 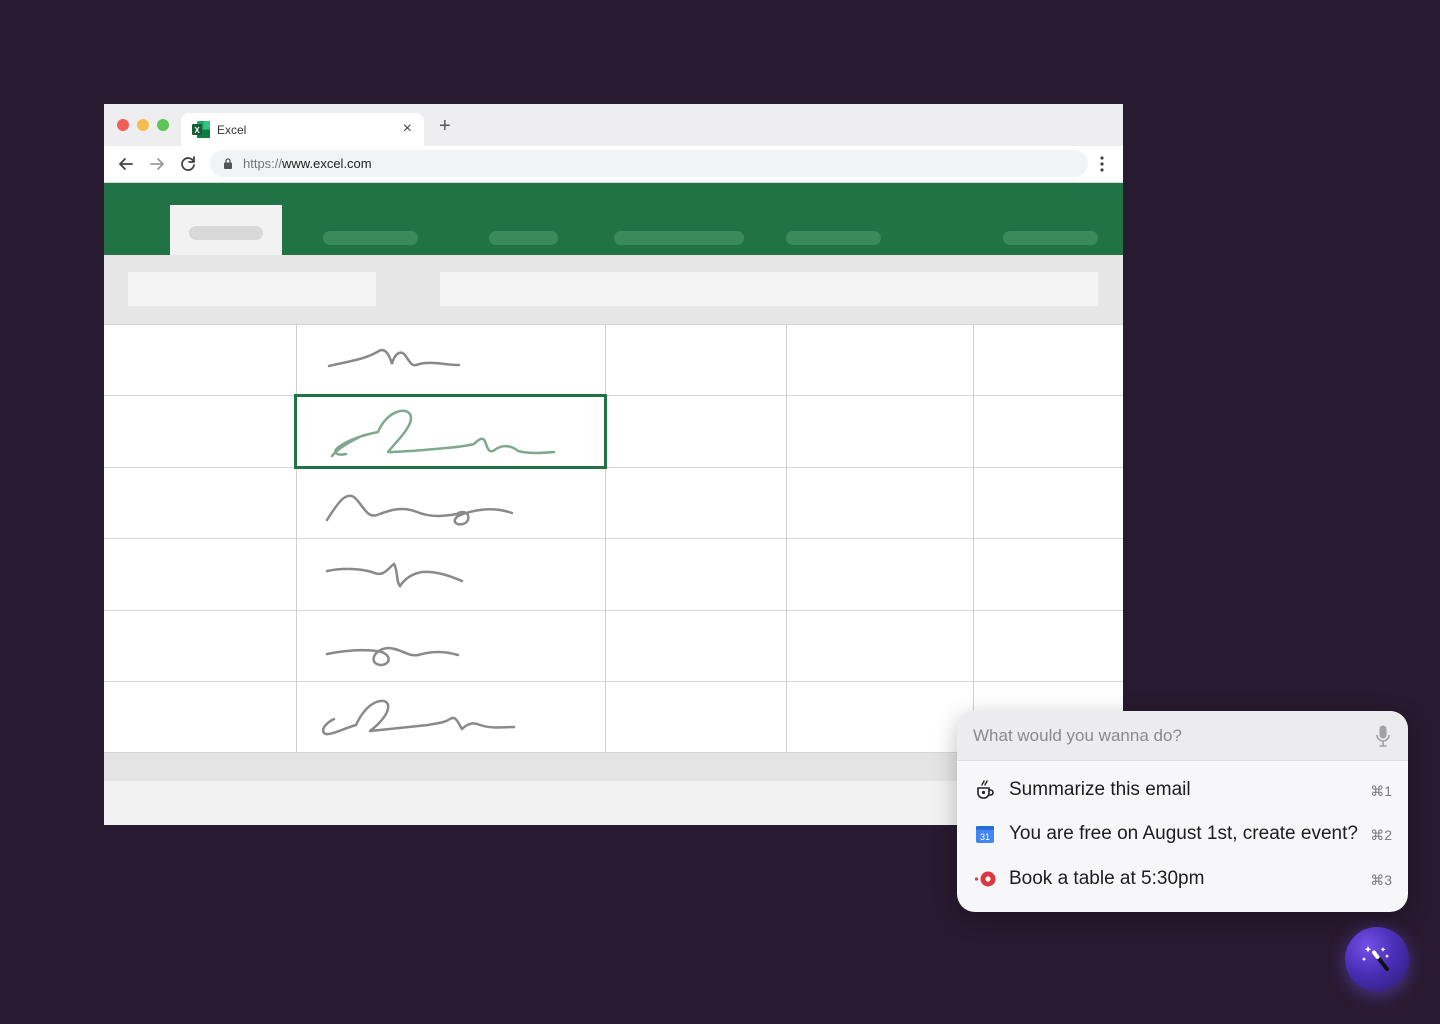 What do you see at coordinates (1381, 835) in the screenshot?
I see `shortcut-badge: ⌘2` at bounding box center [1381, 835].